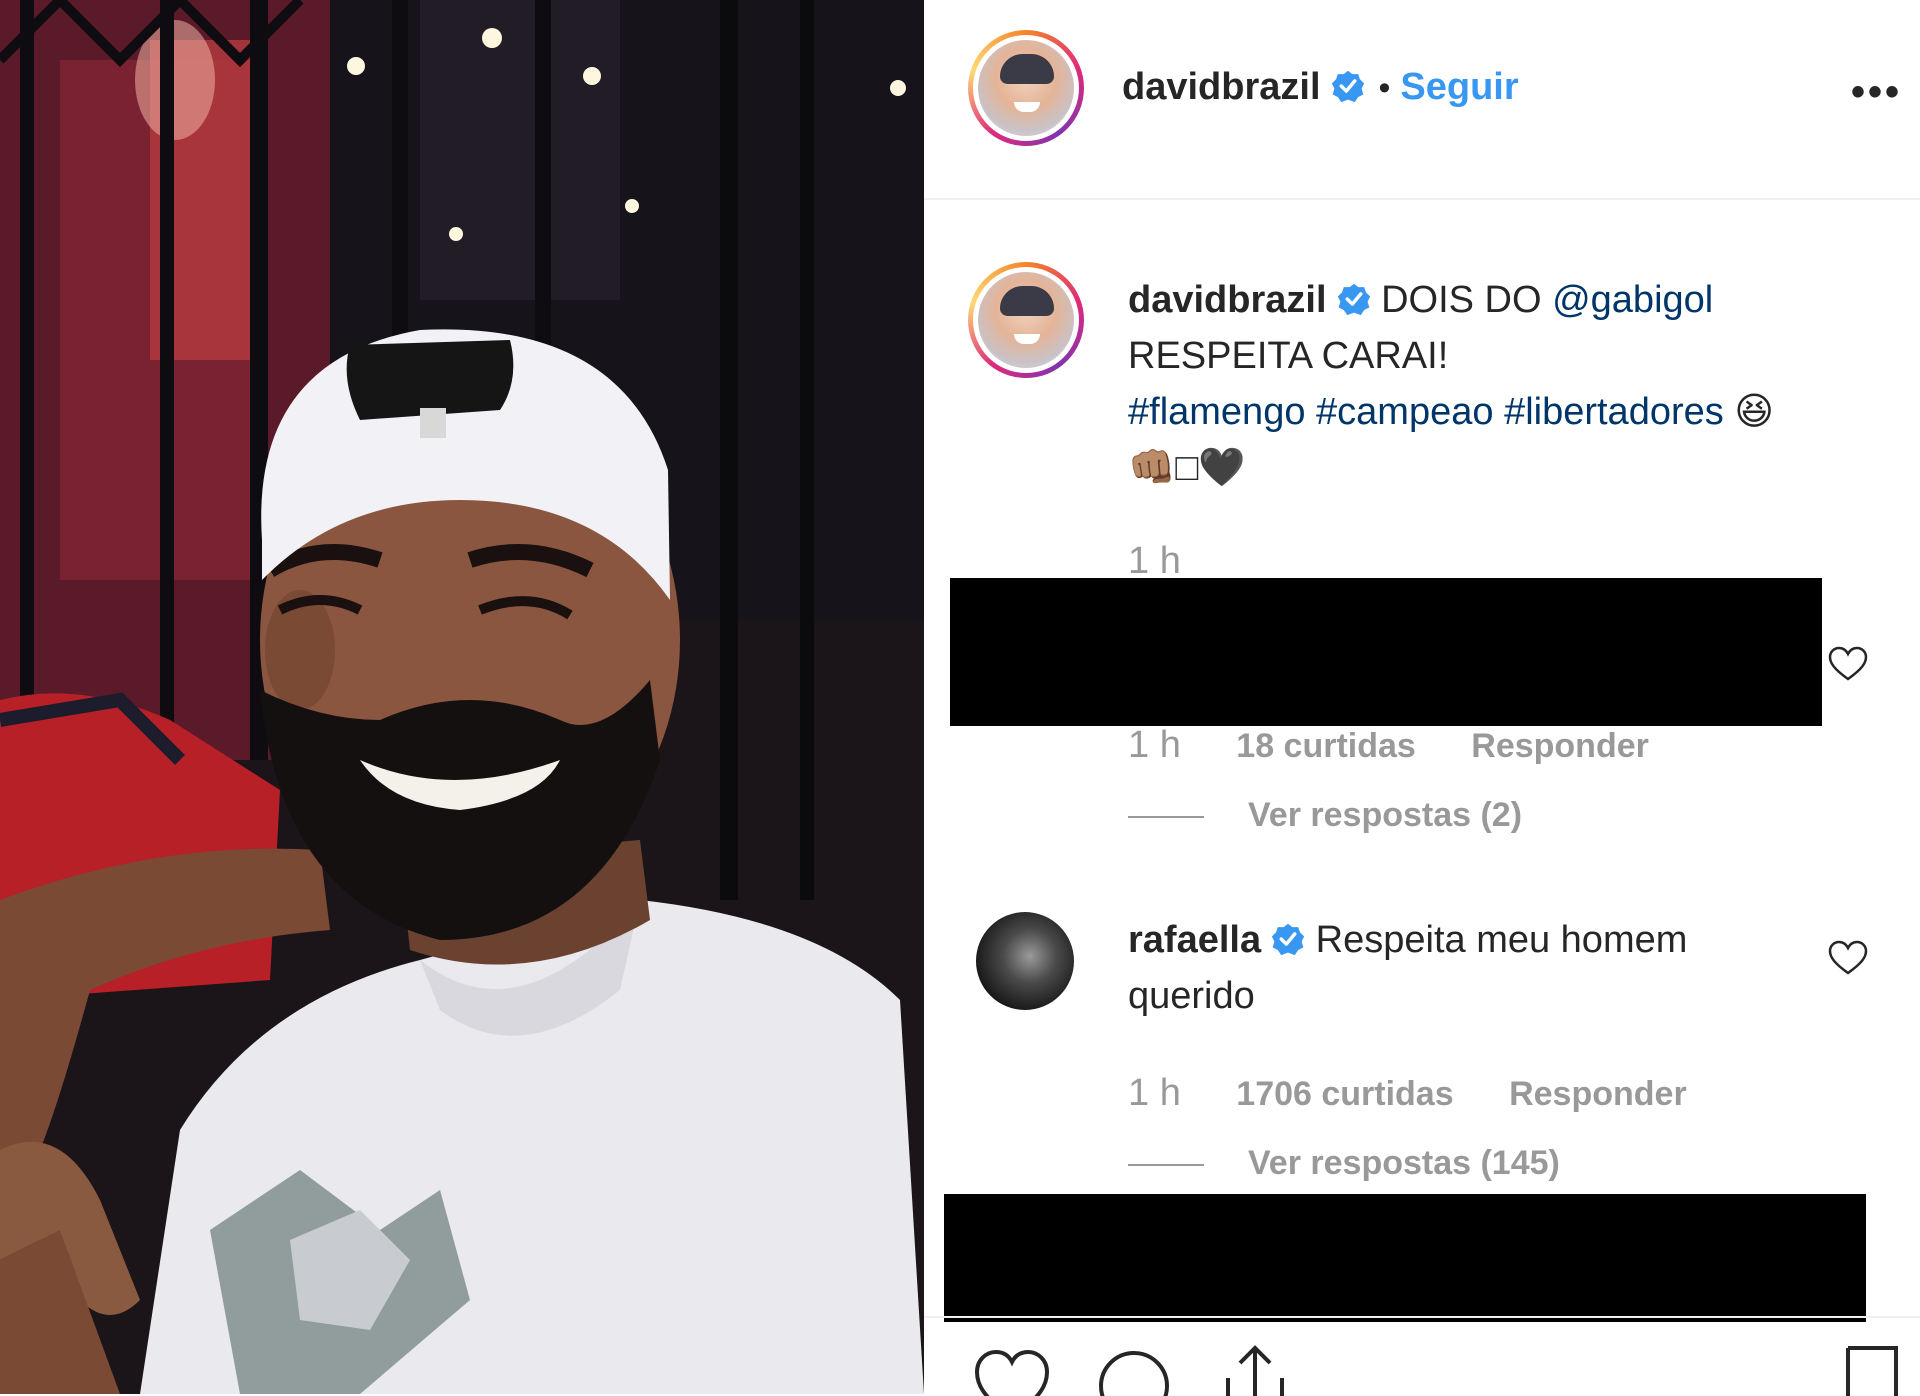 Image resolution: width=1920 pixels, height=1396 pixels. I want to click on author-username: davidbrazil, so click(1221, 87).